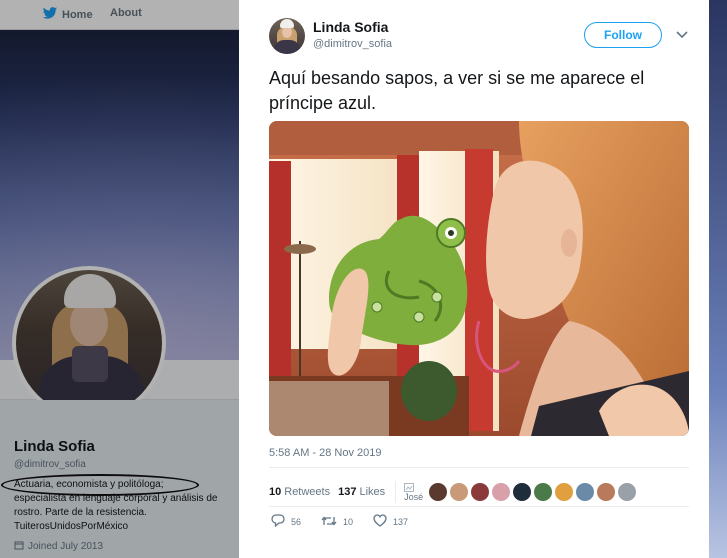  I want to click on retweet-button: 10, so click(337, 522).